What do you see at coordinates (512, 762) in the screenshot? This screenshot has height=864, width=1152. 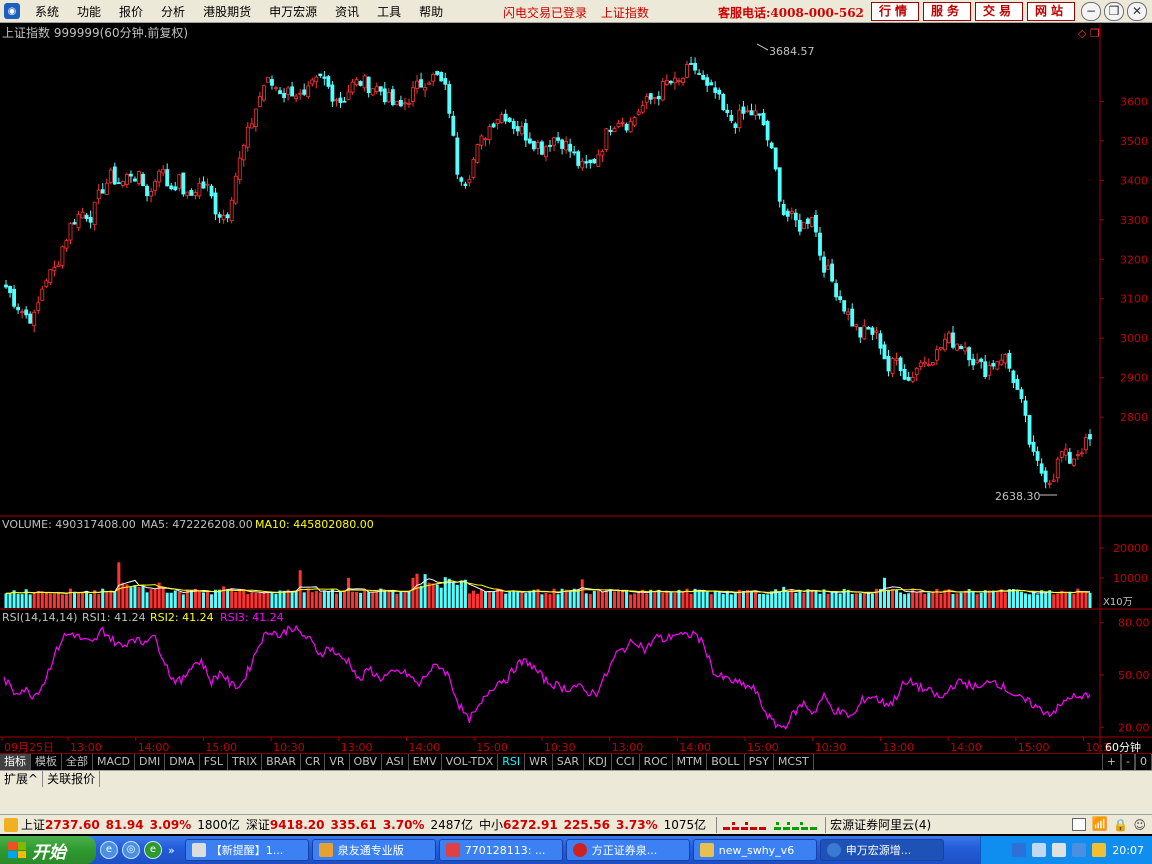 I see `tab-rsi: RSI` at bounding box center [512, 762].